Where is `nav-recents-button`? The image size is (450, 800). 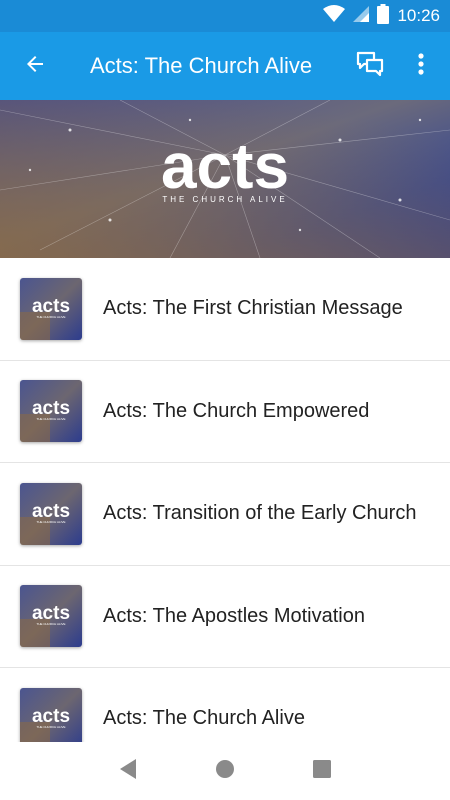 nav-recents-button is located at coordinates (322, 771).